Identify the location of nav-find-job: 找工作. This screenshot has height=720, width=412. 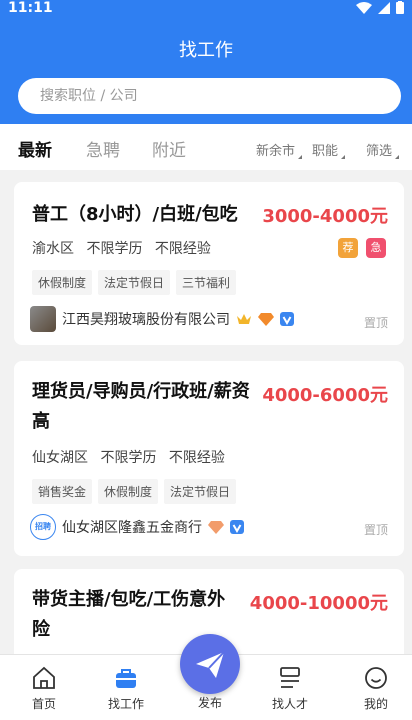
(126, 688).